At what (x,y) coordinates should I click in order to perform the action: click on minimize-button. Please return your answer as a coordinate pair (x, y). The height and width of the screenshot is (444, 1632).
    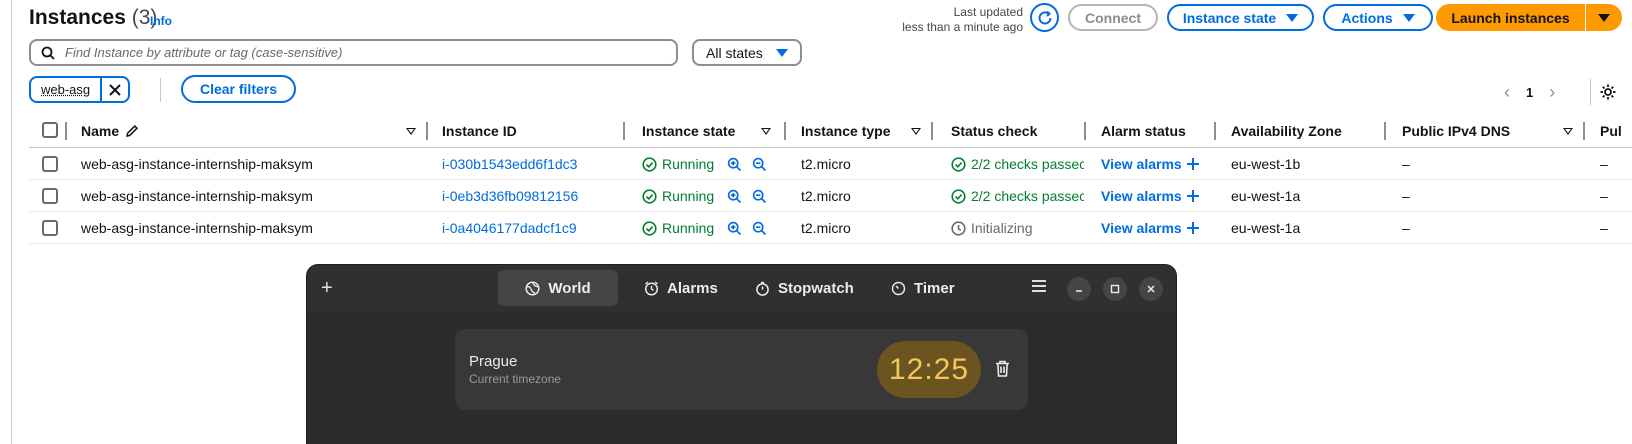
    Looking at the image, I should click on (1079, 289).